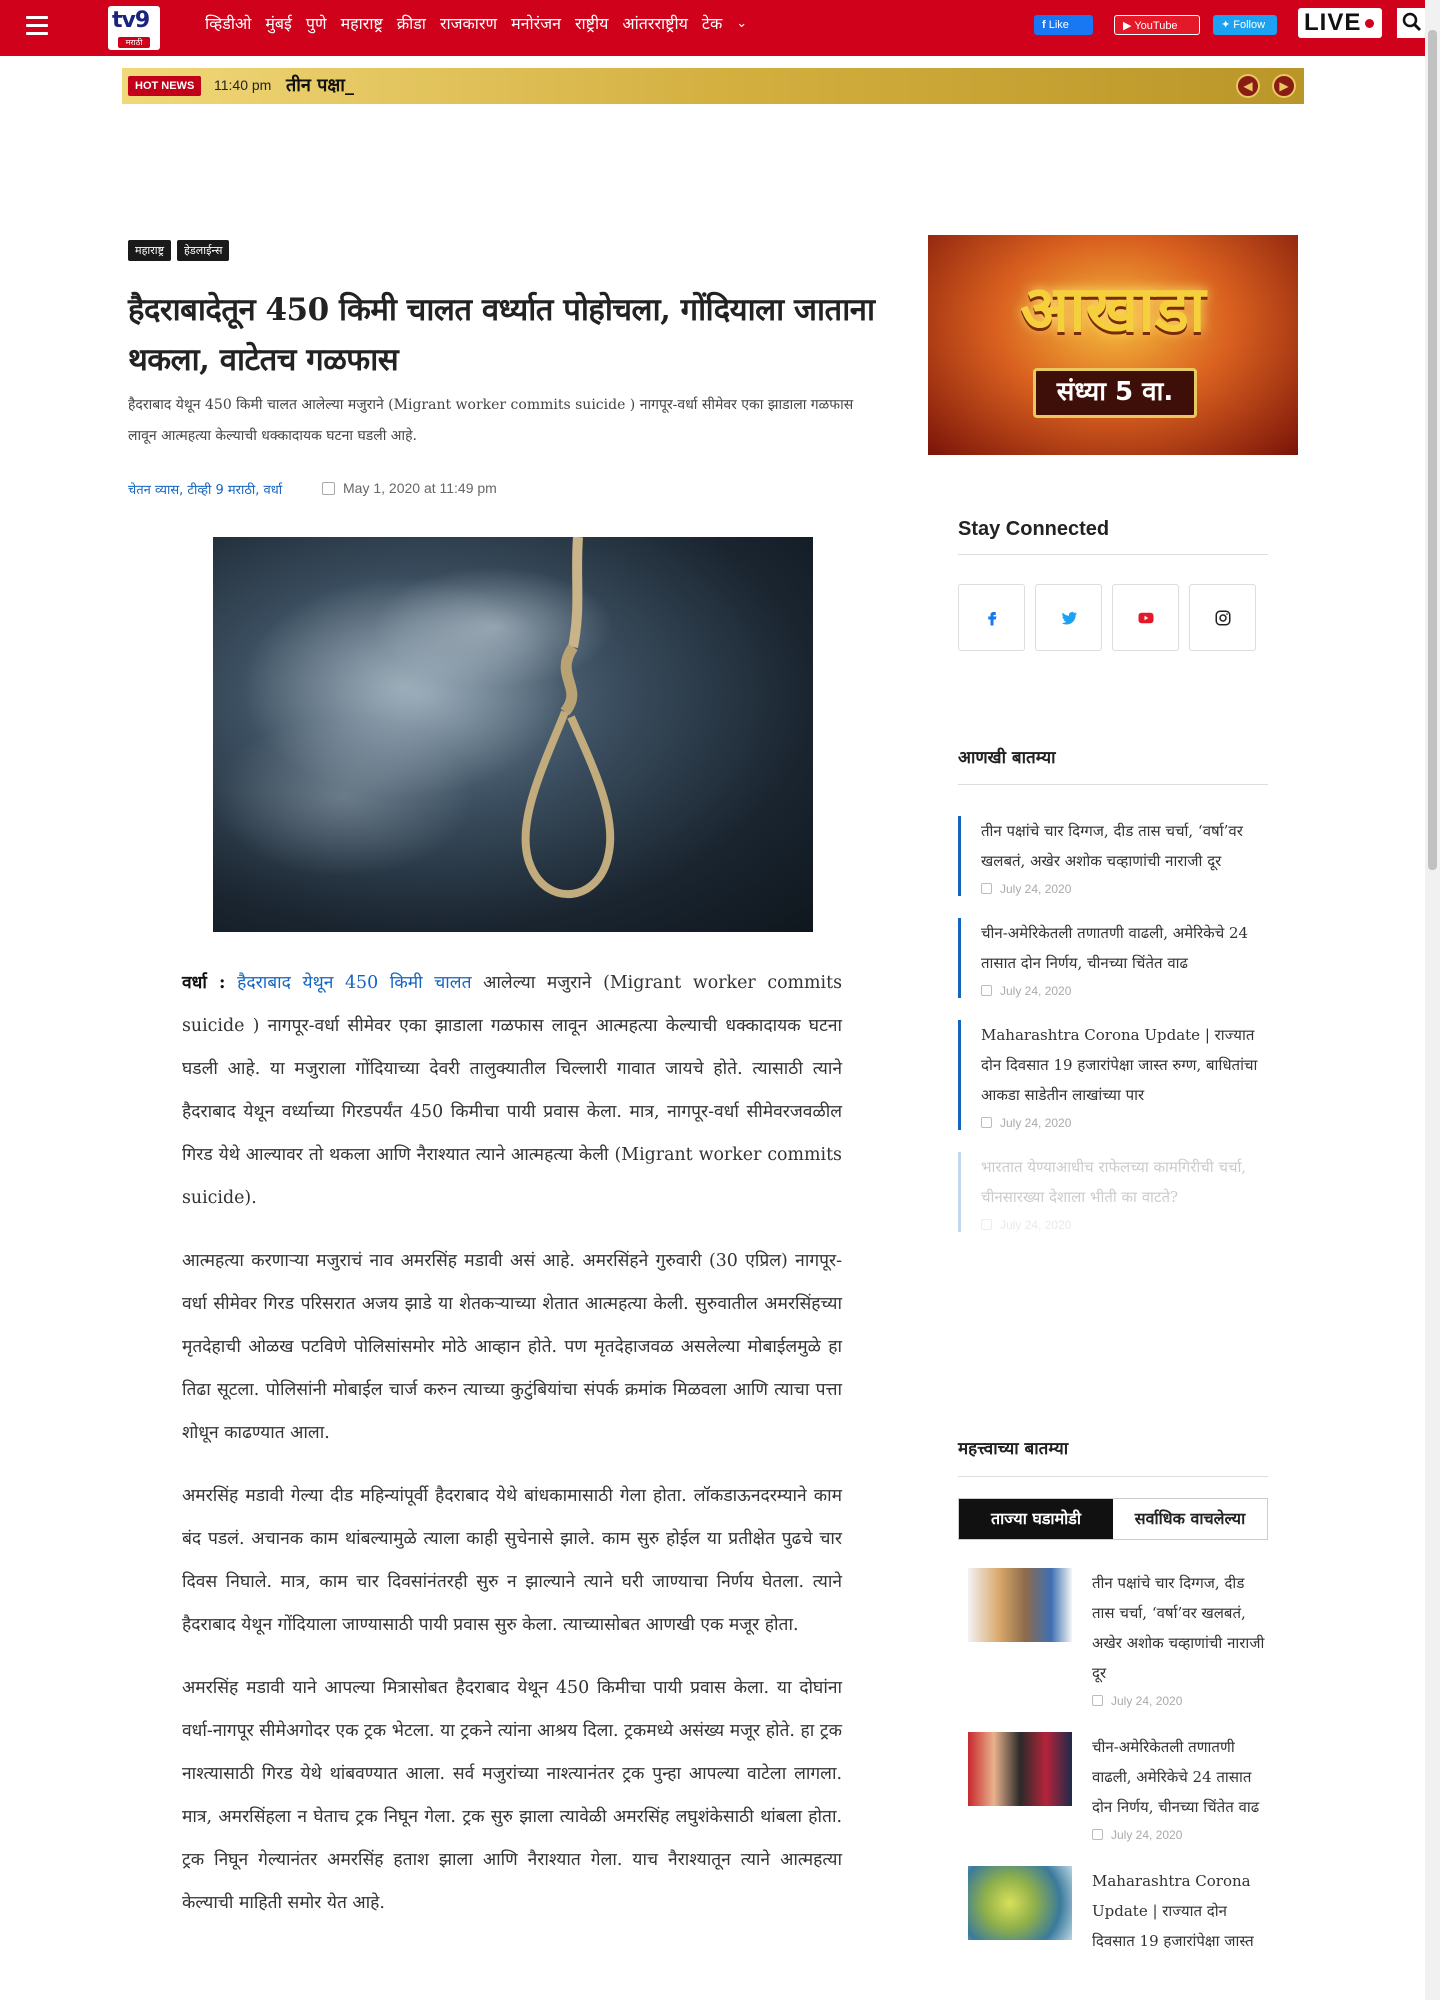 This screenshot has width=1440, height=2000. I want to click on hot-news-badge: HOT NEWS, so click(165, 86).